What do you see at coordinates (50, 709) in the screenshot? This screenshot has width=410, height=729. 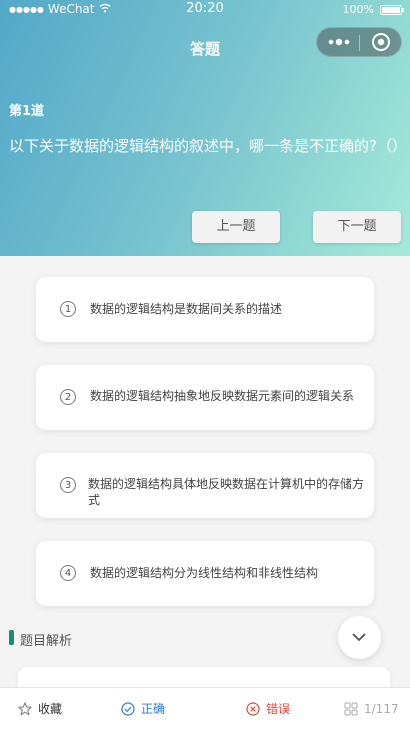 I see `favorite-label: 收藏` at bounding box center [50, 709].